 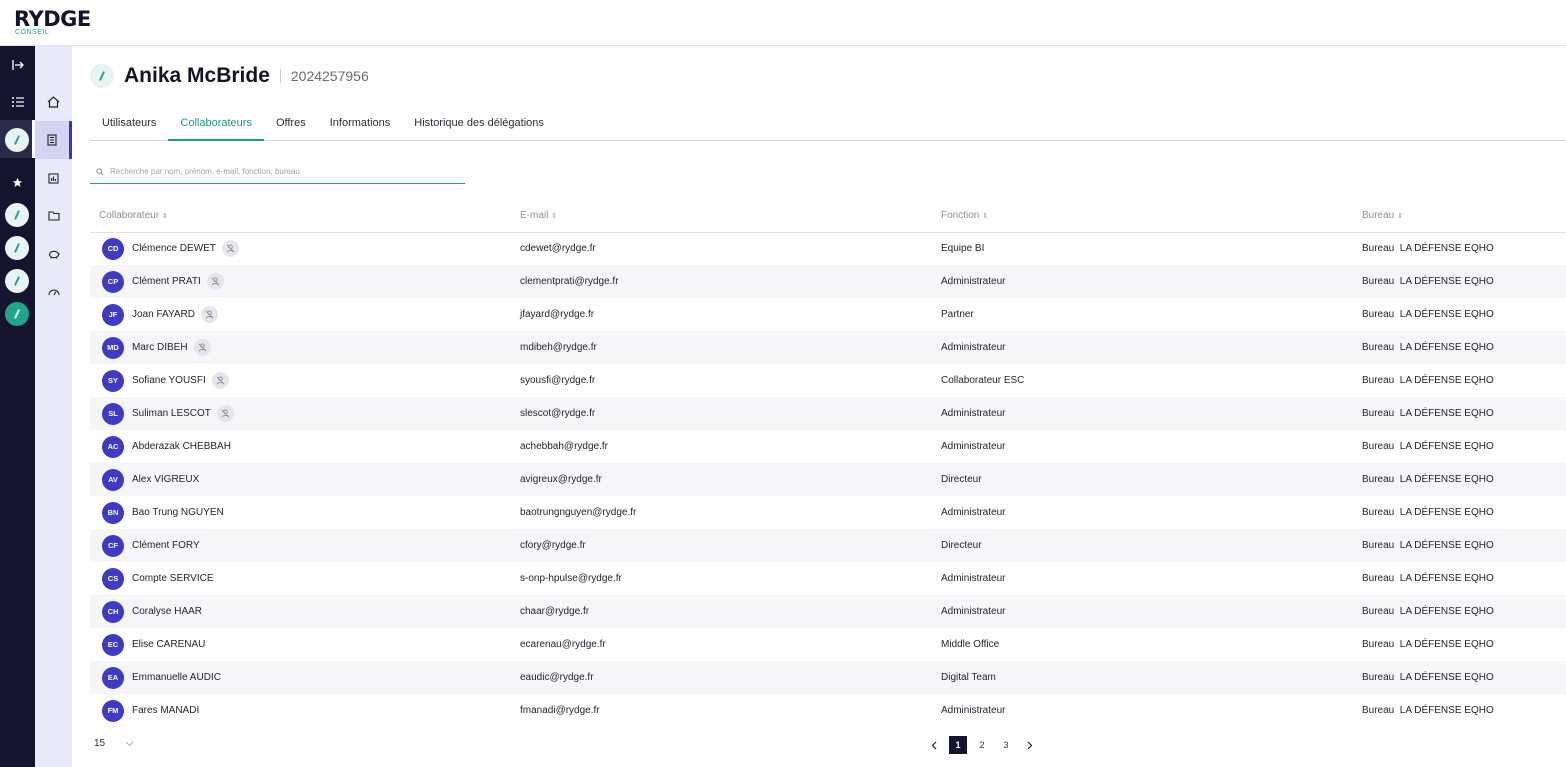 I want to click on column-label: Collaborateur, so click(x=129, y=216).